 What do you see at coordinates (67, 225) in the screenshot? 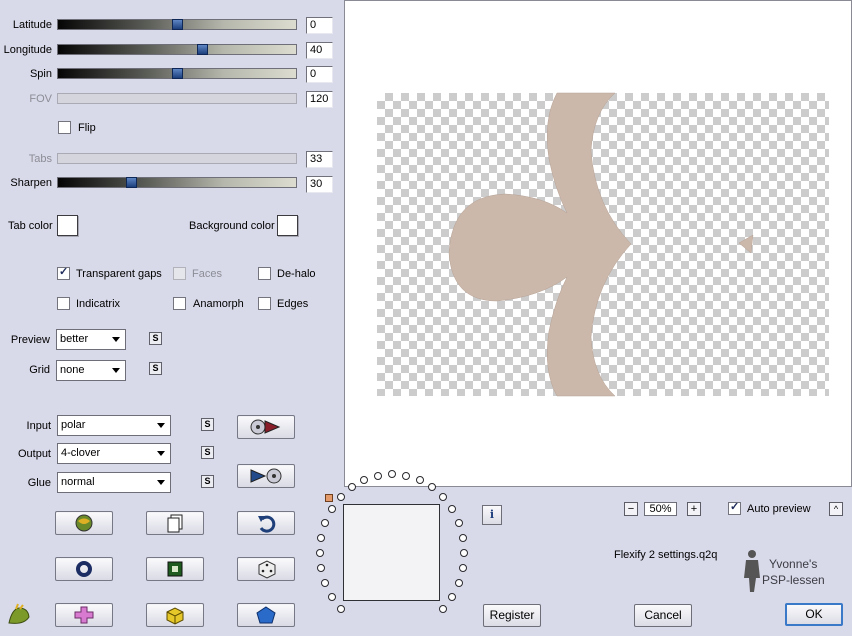
I see `tab-color-swatch` at bounding box center [67, 225].